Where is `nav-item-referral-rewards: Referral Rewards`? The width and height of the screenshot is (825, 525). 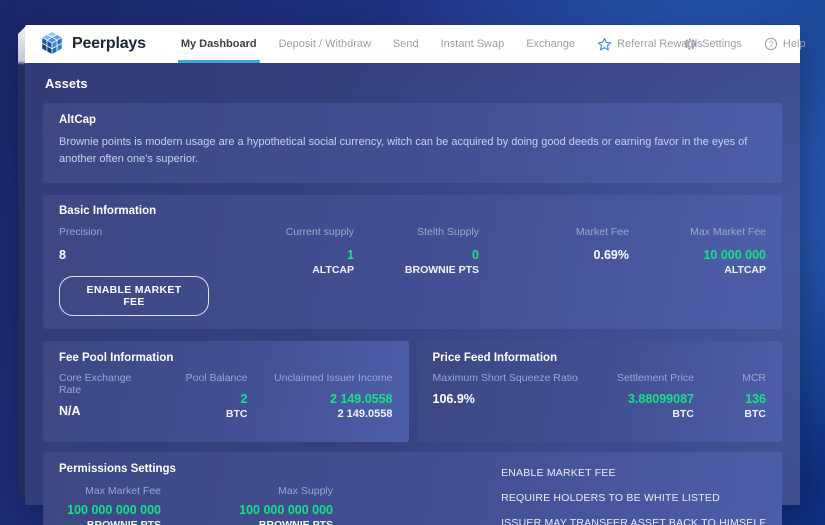 nav-item-referral-rewards: Referral Rewards is located at coordinates (644, 44).